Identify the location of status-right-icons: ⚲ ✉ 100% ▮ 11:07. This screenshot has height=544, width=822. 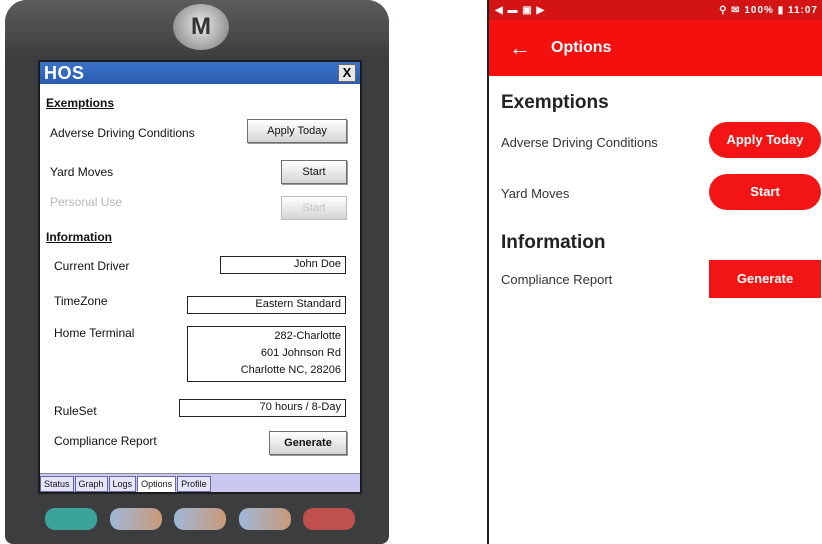
(768, 10).